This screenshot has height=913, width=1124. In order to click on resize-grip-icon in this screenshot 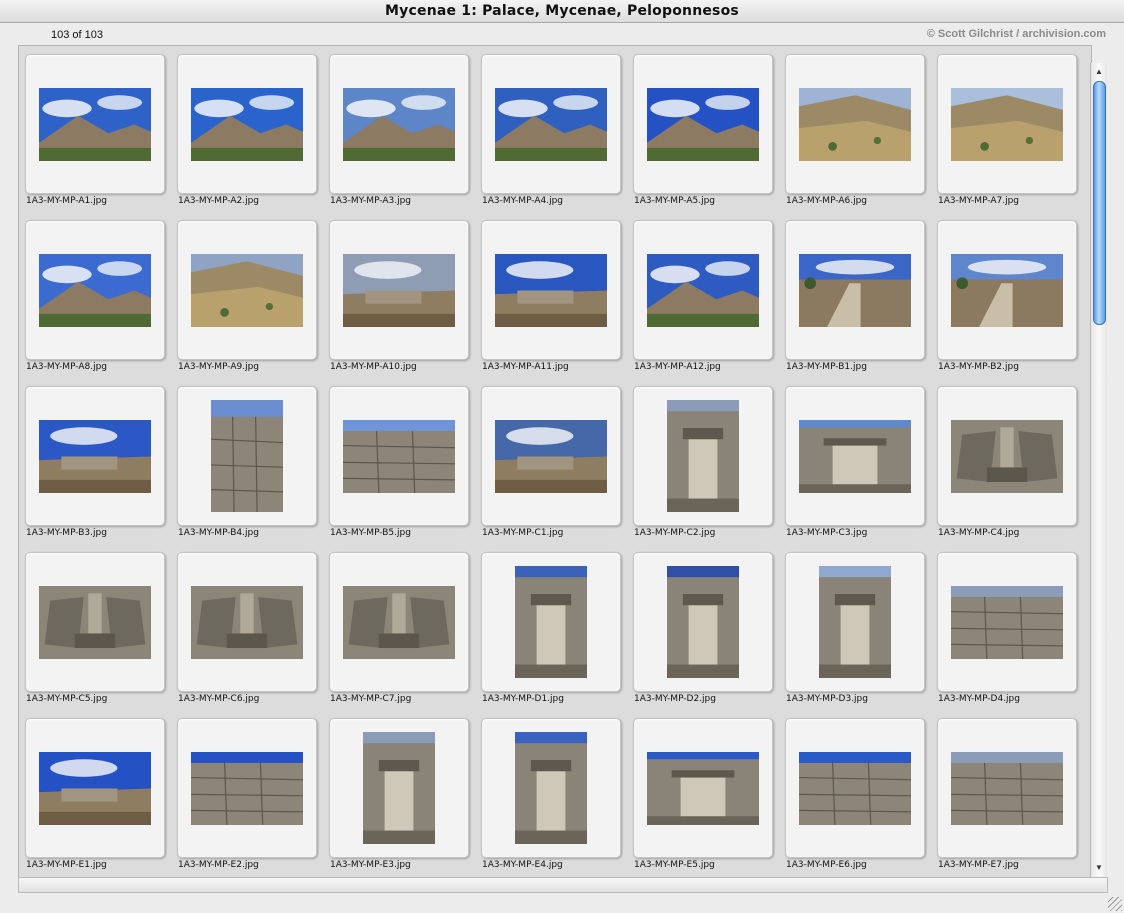, I will do `click(1115, 904)`.